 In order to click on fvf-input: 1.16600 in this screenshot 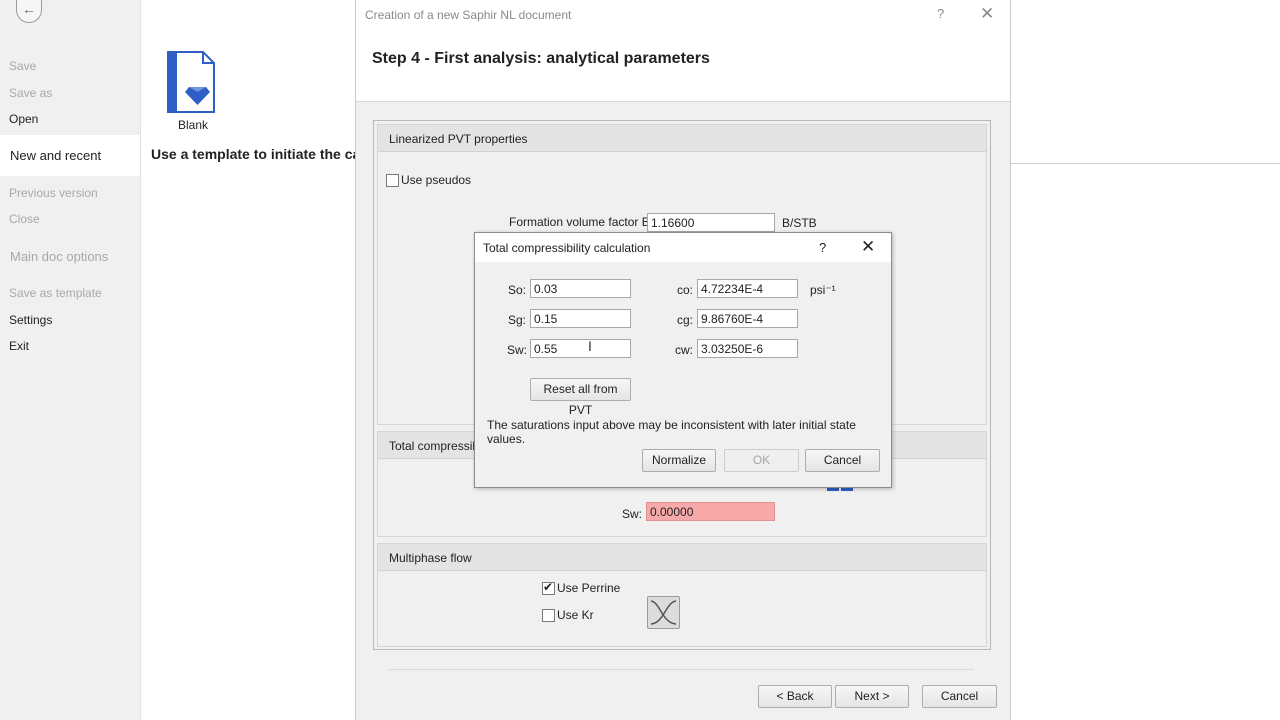, I will do `click(711, 222)`.